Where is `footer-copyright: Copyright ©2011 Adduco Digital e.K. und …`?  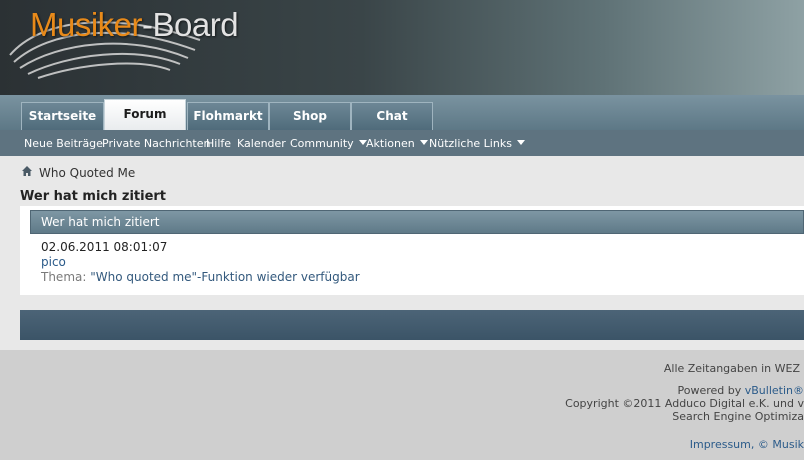 footer-copyright: Copyright ©2011 Adduco Digital e.K. und … is located at coordinates (684, 403).